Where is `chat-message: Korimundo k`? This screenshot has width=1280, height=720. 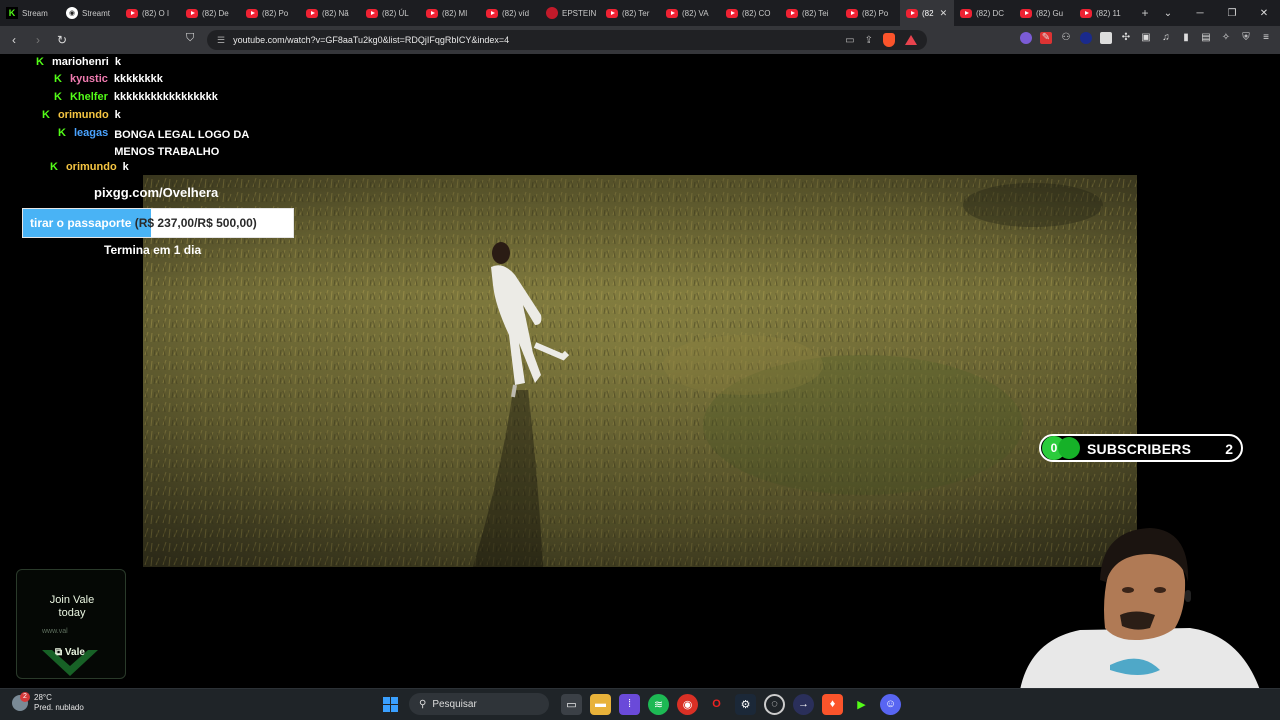
chat-message: Korimundo k is located at coordinates (89, 167).